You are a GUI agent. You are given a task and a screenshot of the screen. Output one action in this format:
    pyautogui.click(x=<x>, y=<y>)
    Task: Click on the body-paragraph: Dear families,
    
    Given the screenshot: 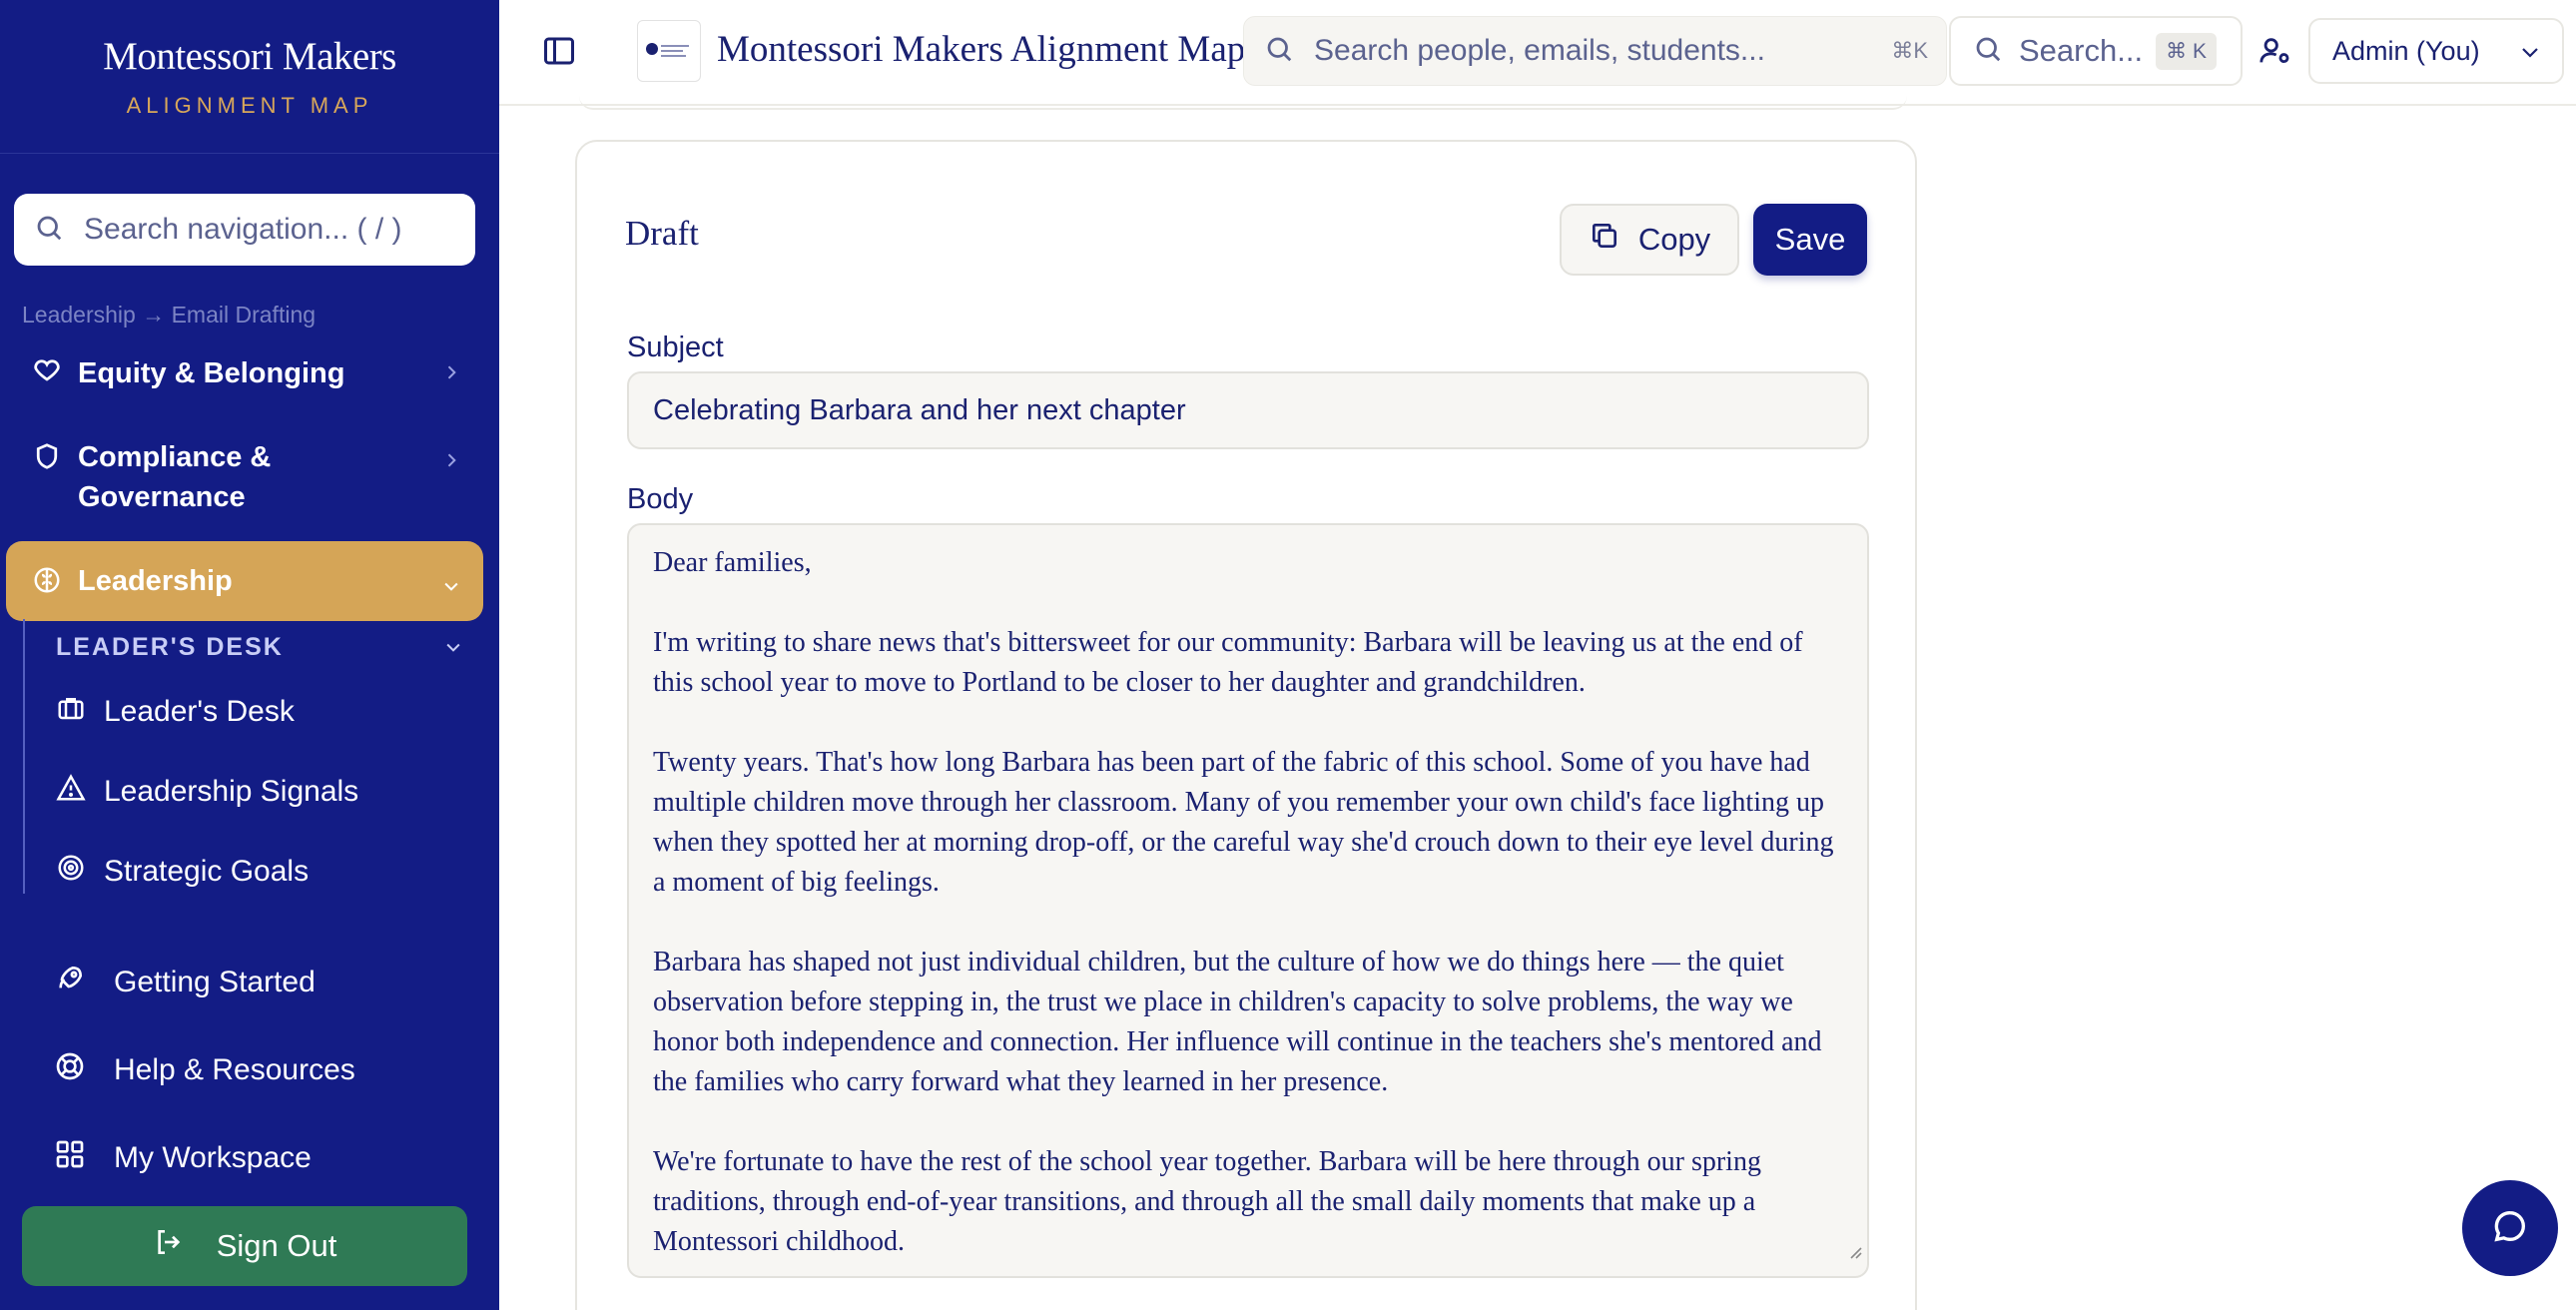 What is the action you would take?
    pyautogui.click(x=733, y=562)
    